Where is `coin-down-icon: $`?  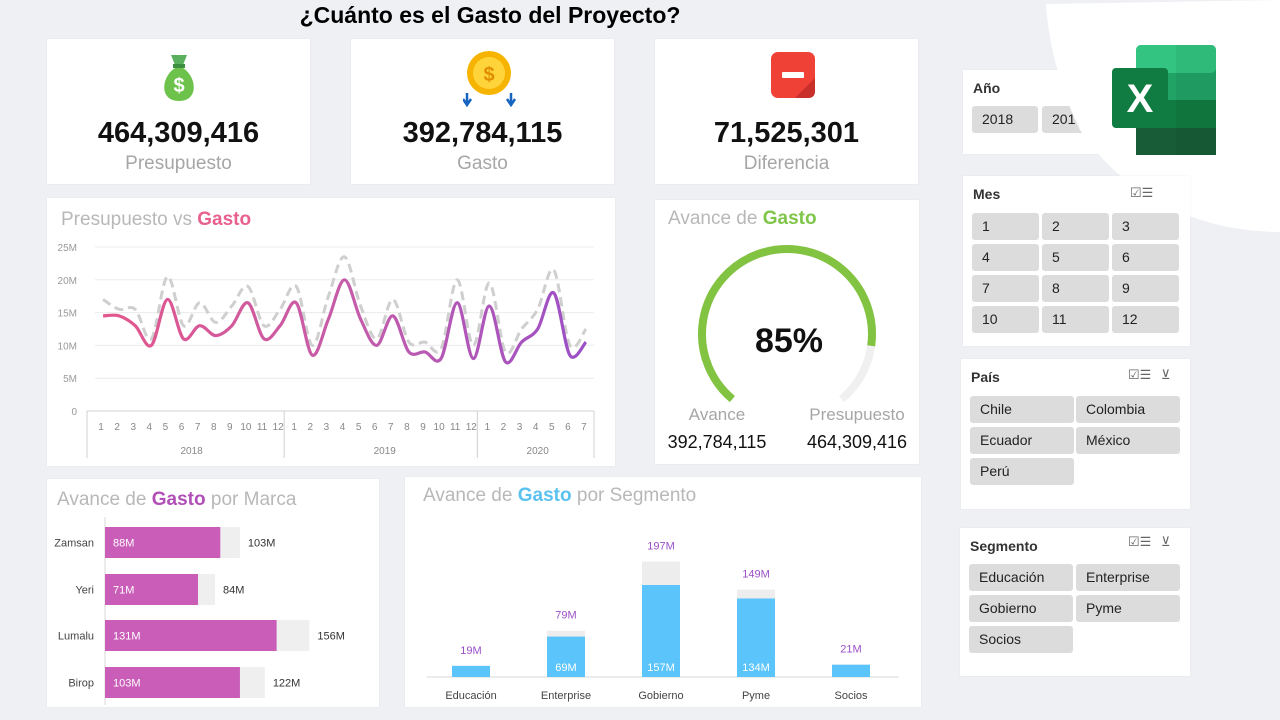
coin-down-icon: $ is located at coordinates (490, 79).